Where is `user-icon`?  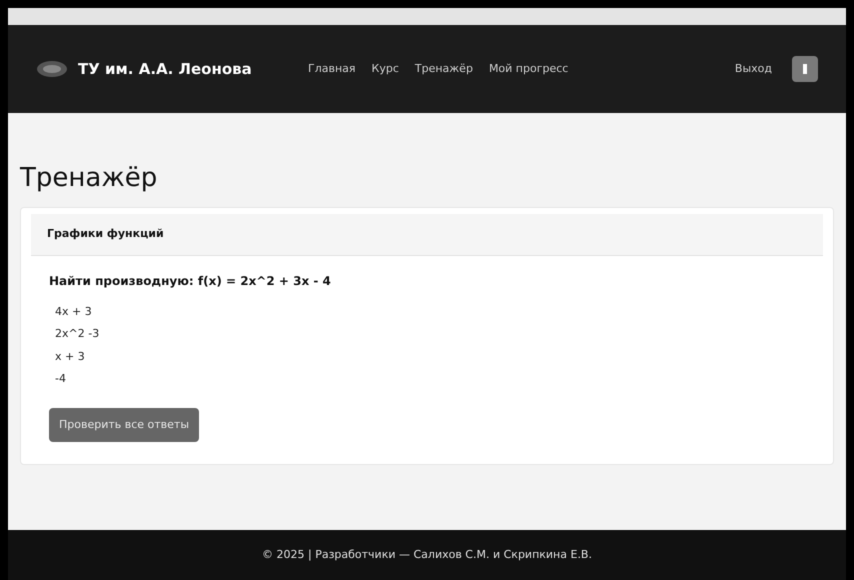 user-icon is located at coordinates (805, 69).